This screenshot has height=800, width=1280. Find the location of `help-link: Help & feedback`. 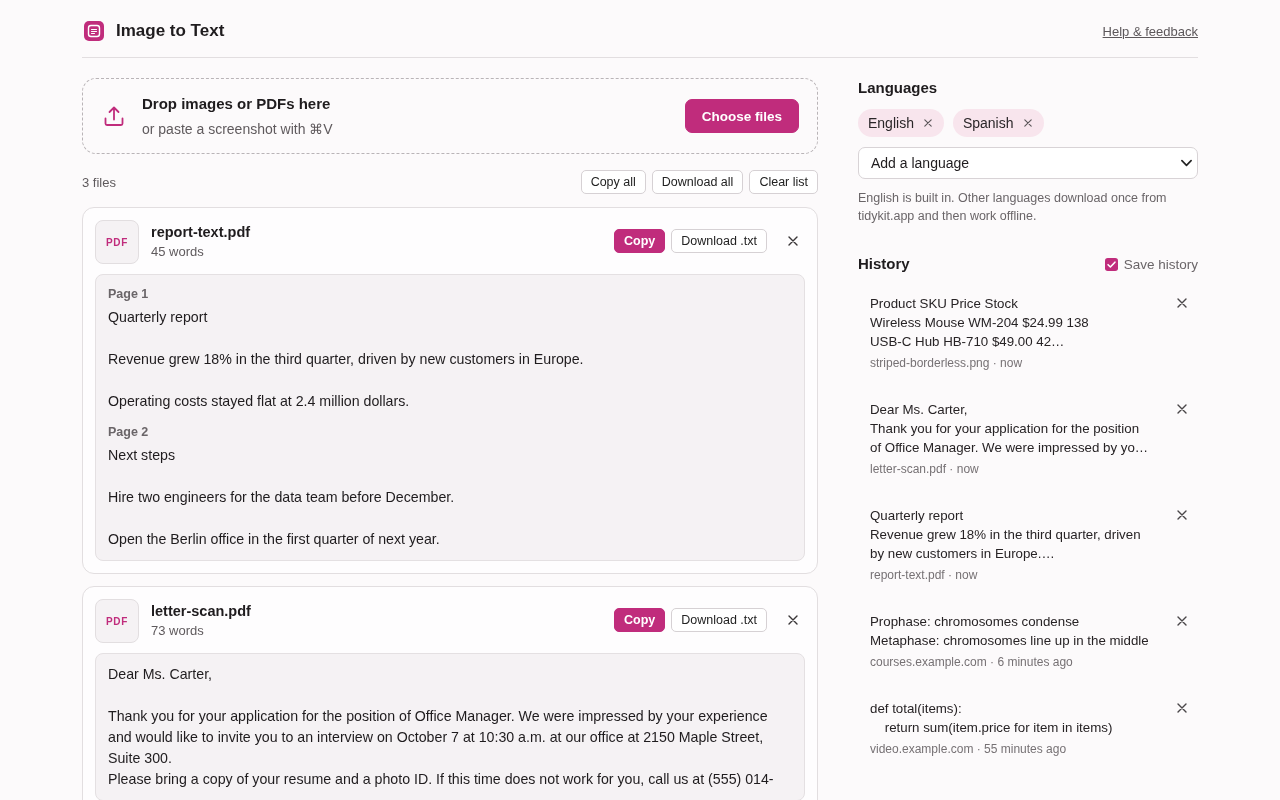

help-link: Help & feedback is located at coordinates (1150, 31).